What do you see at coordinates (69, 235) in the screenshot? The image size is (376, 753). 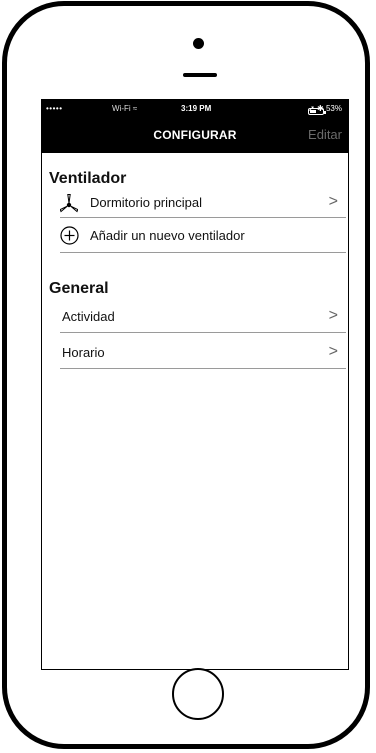 I see `add-circle-icon` at bounding box center [69, 235].